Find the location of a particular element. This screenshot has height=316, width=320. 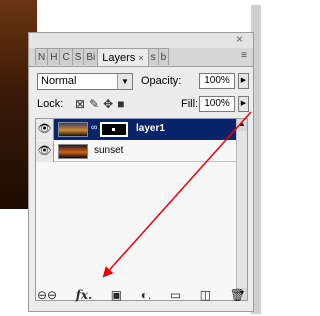

opacity-field: 100% is located at coordinates (217, 81).